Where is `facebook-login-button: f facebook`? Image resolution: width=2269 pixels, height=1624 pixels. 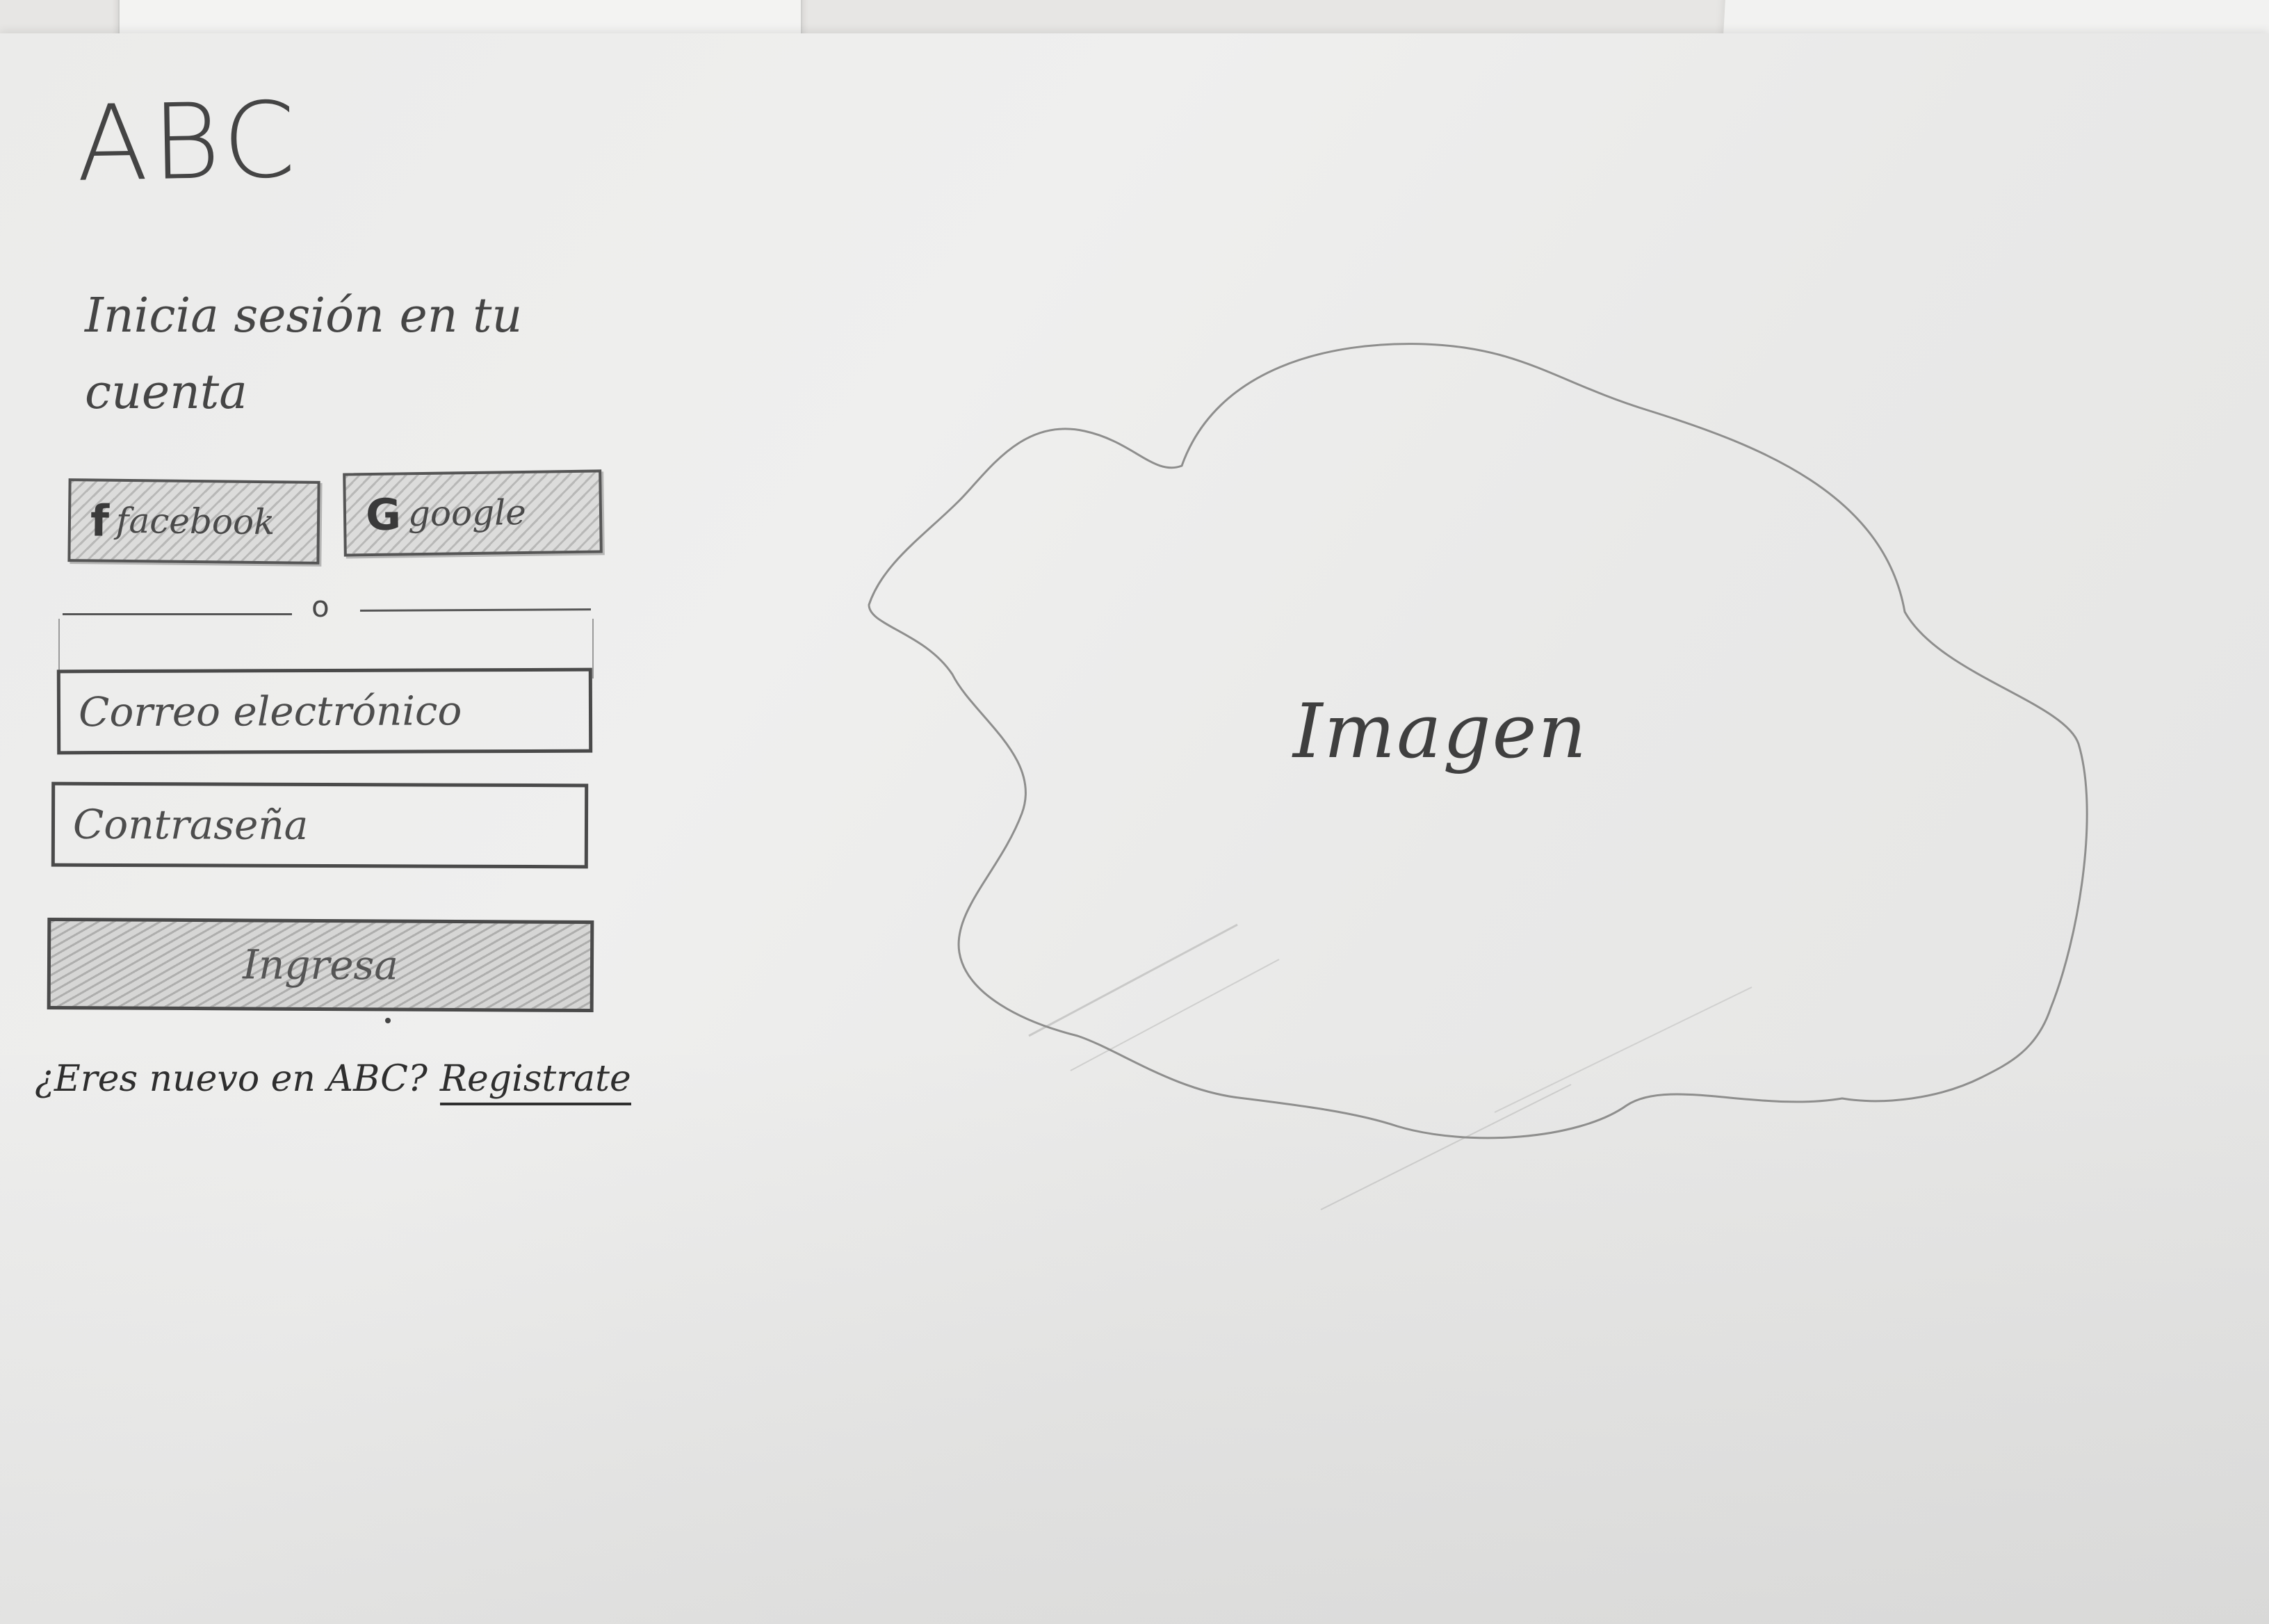 facebook-login-button: f facebook is located at coordinates (193, 521).